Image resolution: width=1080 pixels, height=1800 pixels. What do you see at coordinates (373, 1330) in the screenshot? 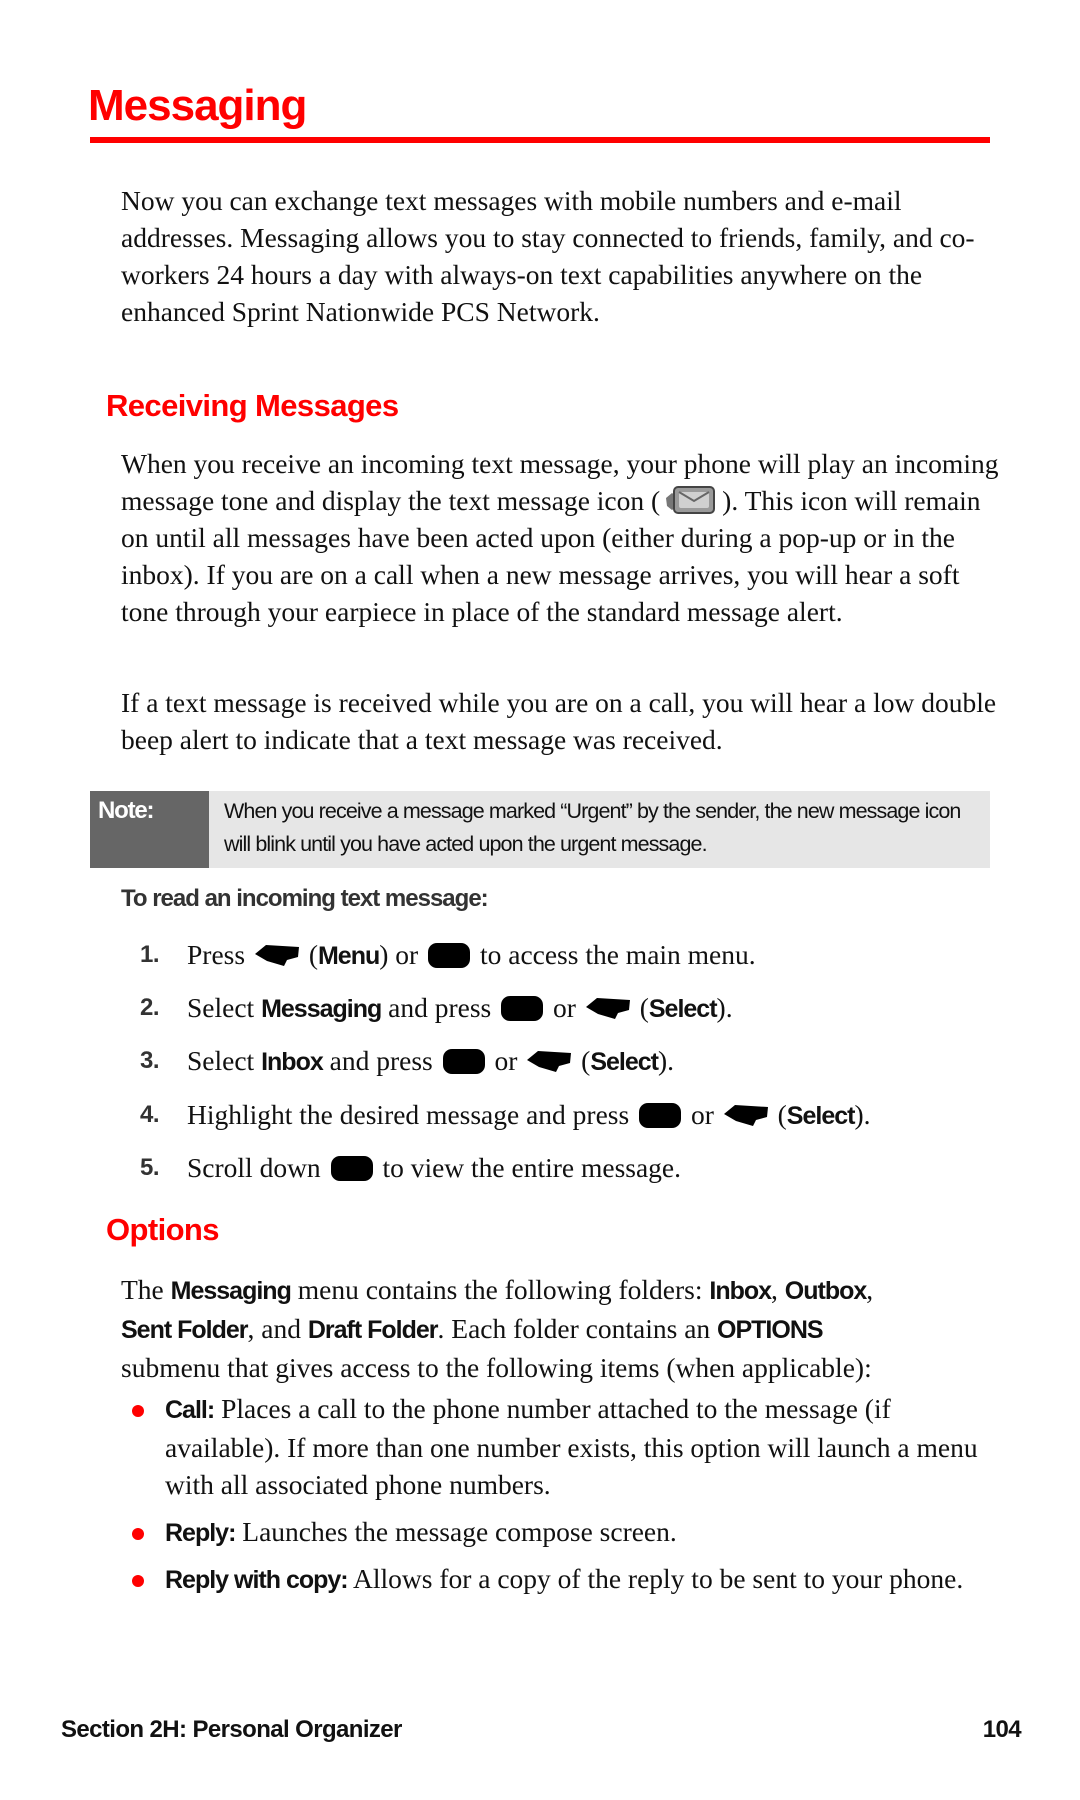
I see `draft-folder-label: Draft Folder` at bounding box center [373, 1330].